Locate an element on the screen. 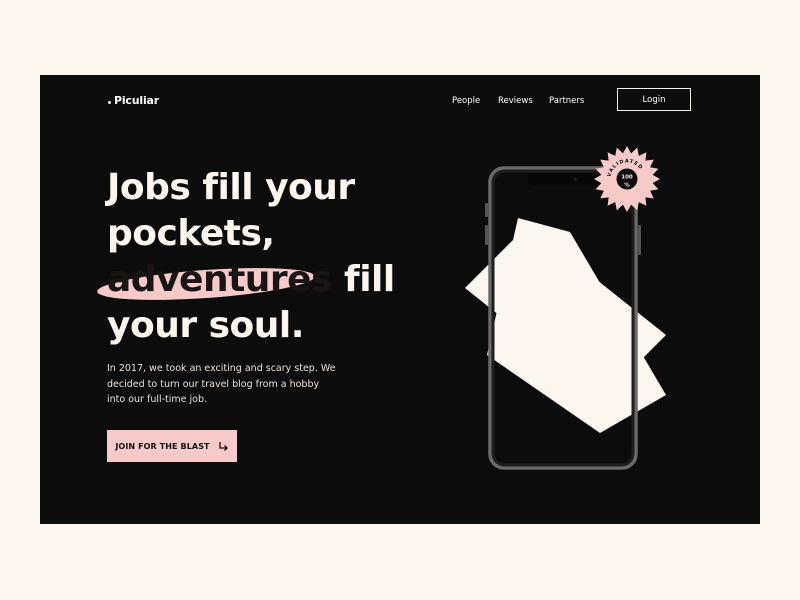  validated-badge: VALIDATED 100 % is located at coordinates (627, 179).